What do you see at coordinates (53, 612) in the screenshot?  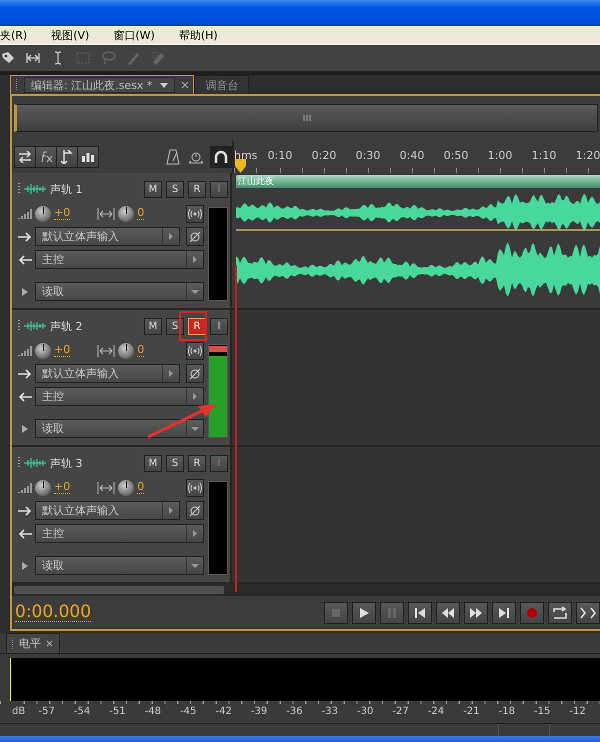 I see `time-display: 0:00.000` at bounding box center [53, 612].